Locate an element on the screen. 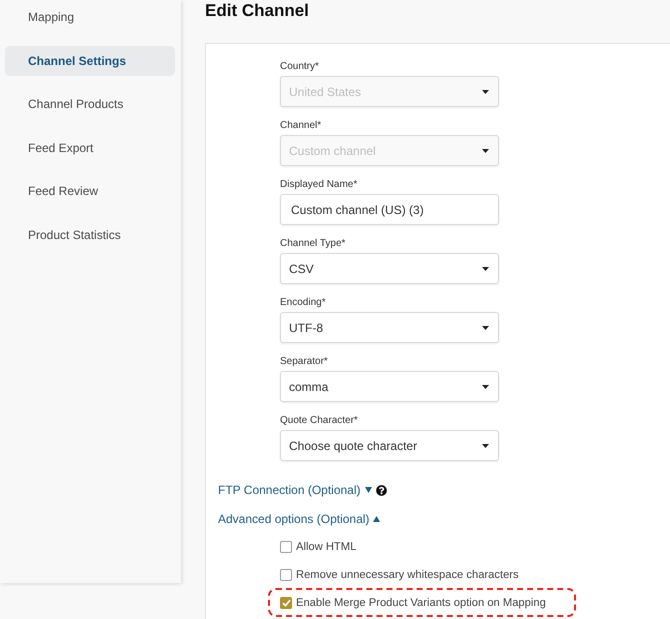  section-toggle: FTP Connection (Optional) is located at coordinates (295, 490).